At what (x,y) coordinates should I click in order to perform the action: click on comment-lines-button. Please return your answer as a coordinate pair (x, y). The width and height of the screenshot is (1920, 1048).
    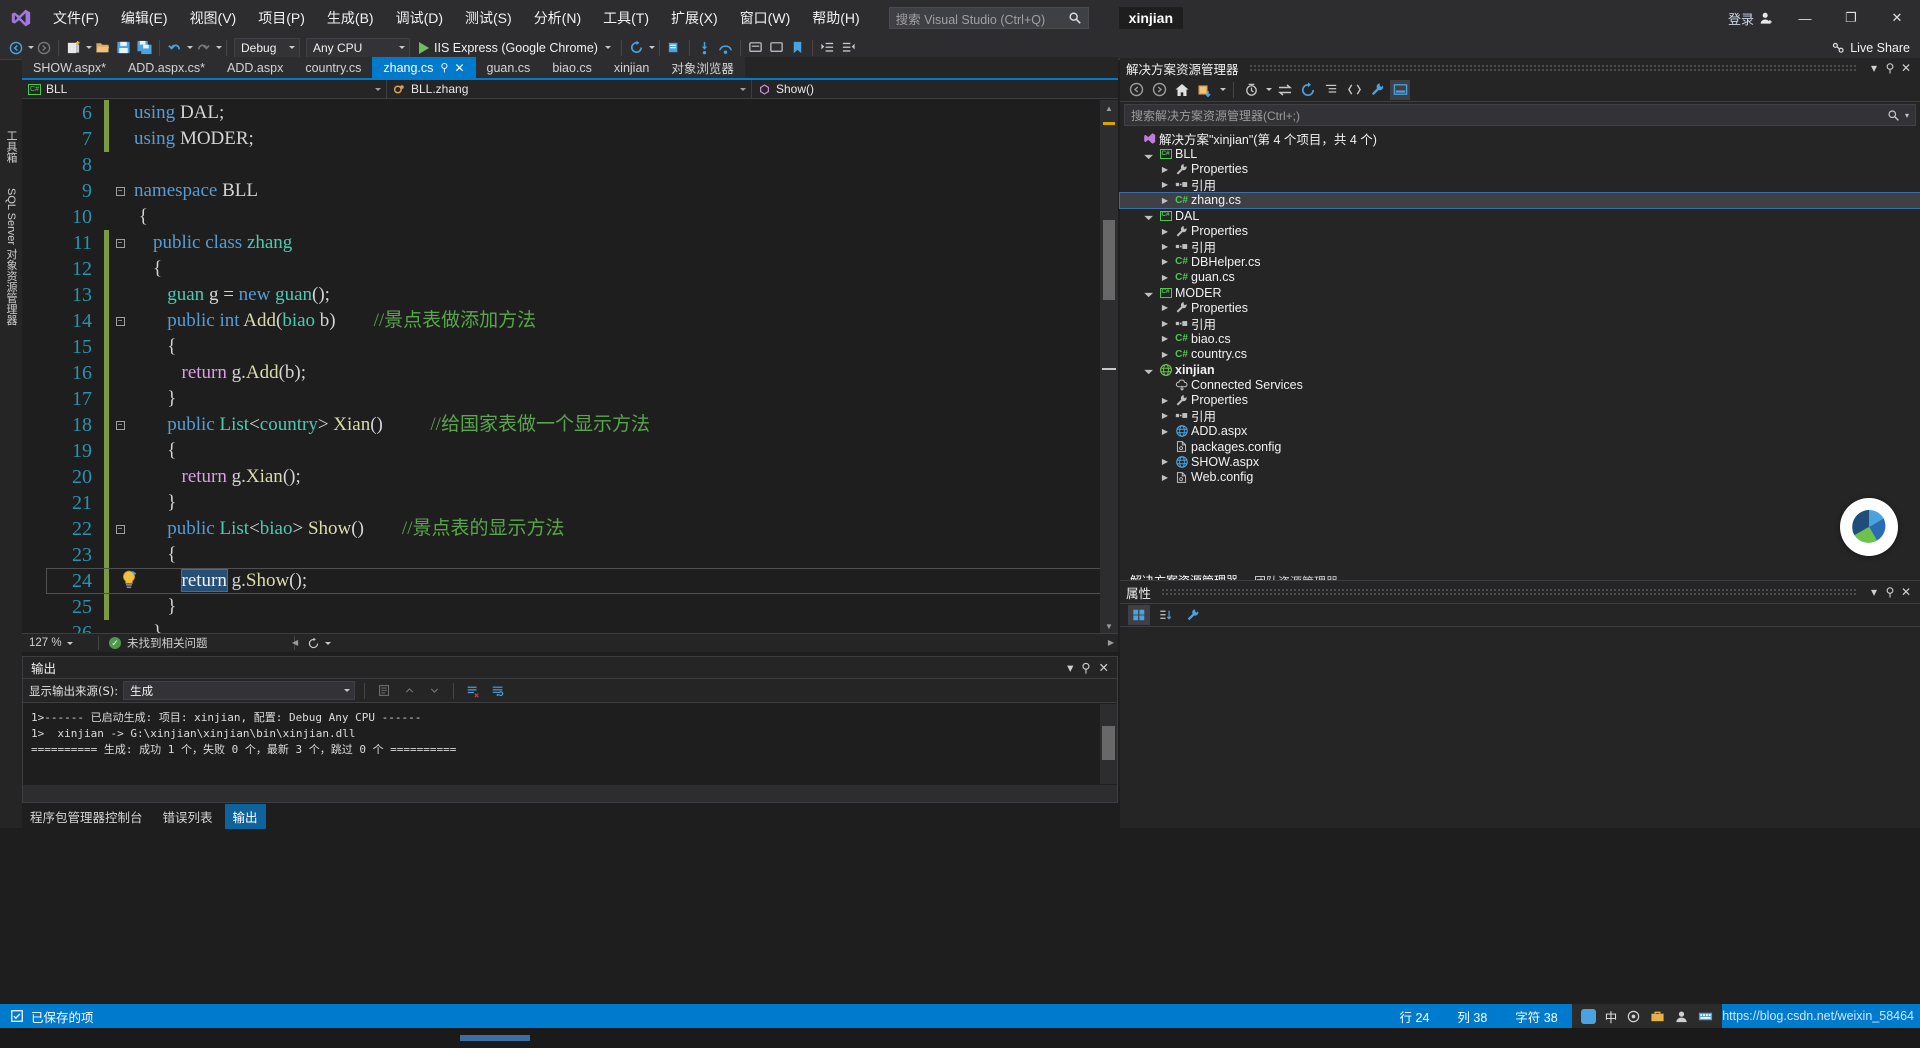
    Looking at the image, I should click on (755, 48).